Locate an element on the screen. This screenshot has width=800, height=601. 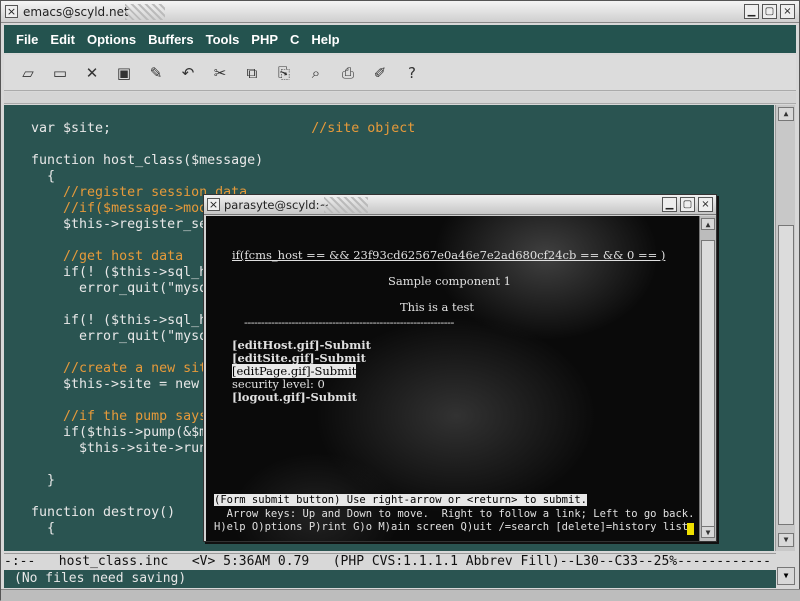
maximize-icon: ▢ is located at coordinates (769, 11).